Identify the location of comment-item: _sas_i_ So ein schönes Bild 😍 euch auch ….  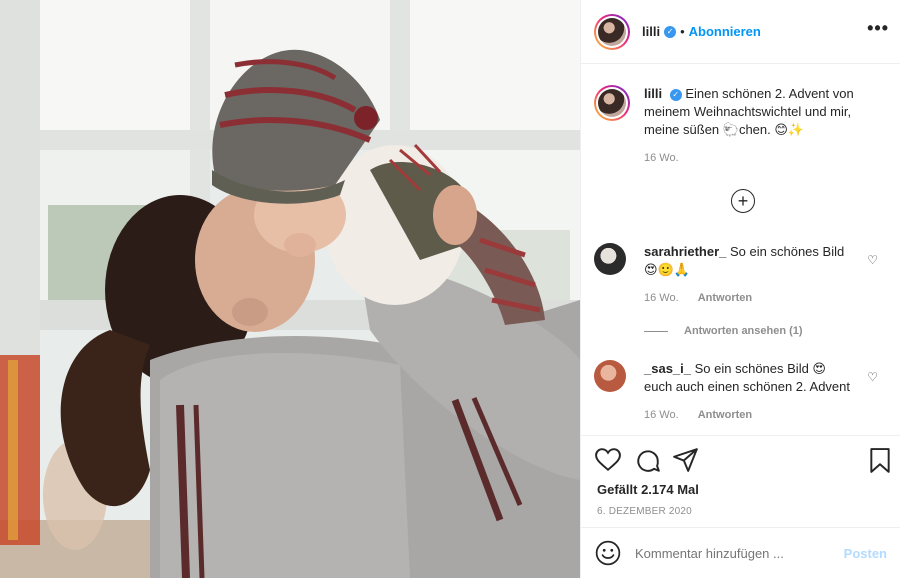
(744, 392).